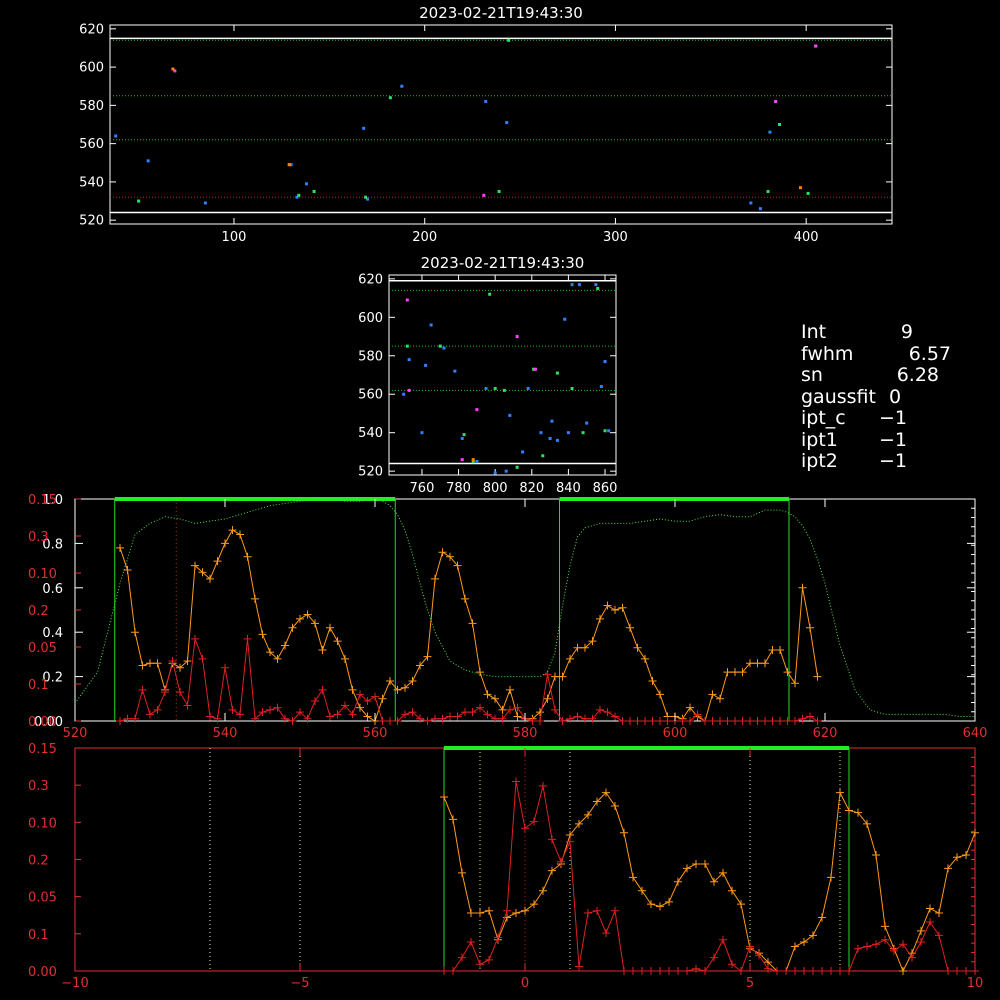 The image size is (1000, 1000). What do you see at coordinates (876, 375) in the screenshot?
I see `info-row-sn: sn 6.28` at bounding box center [876, 375].